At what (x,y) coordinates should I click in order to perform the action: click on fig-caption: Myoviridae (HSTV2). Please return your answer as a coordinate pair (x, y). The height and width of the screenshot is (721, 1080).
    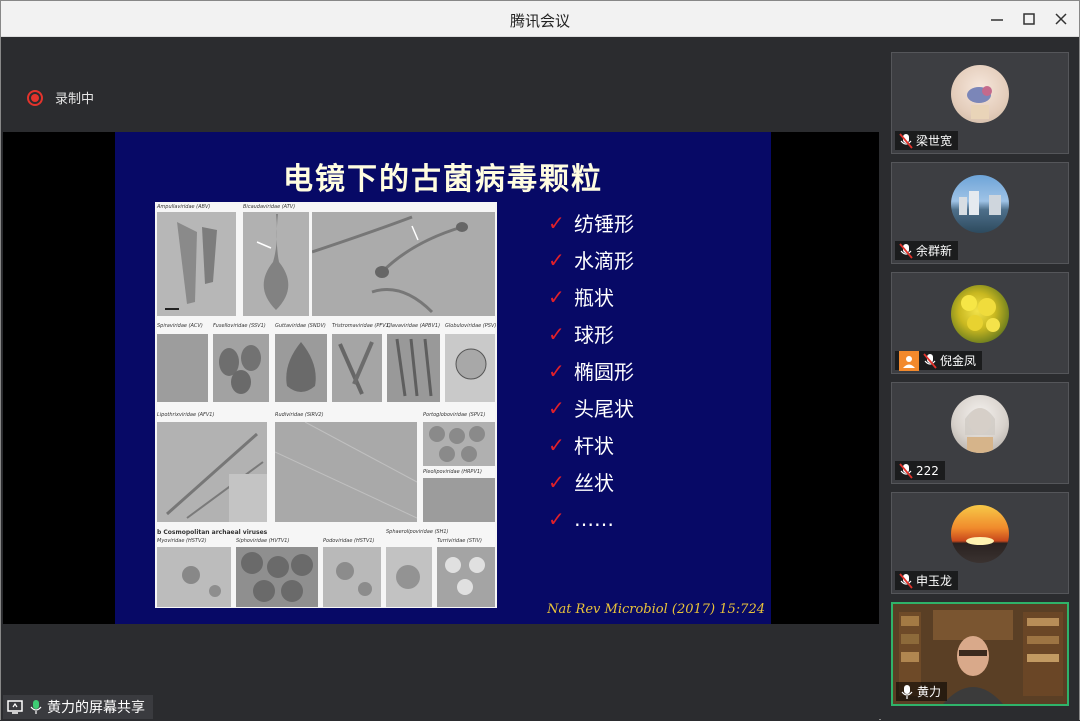
    Looking at the image, I should click on (182, 541).